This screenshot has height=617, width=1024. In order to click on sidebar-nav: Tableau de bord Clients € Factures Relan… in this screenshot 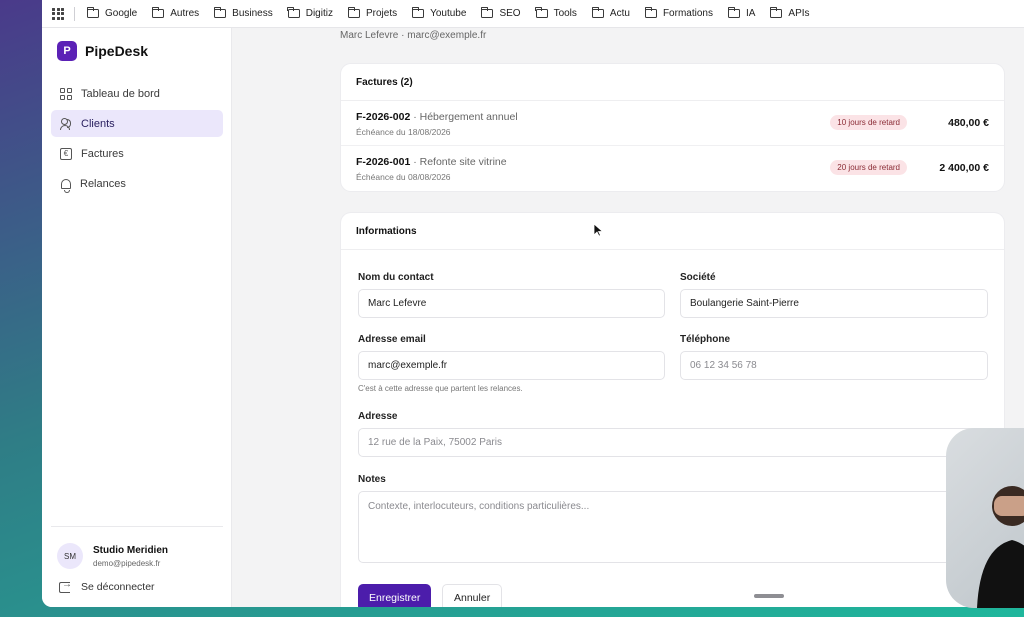, I will do `click(137, 140)`.